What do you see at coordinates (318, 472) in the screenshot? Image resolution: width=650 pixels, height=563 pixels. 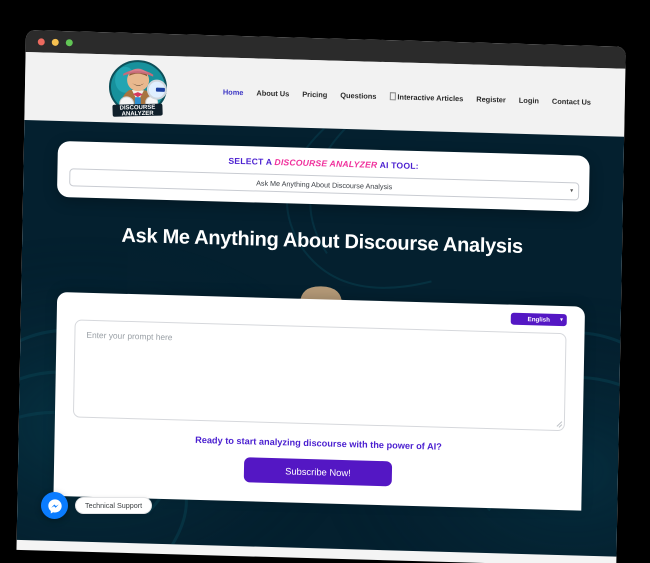 I see `subscribe-now-button: Subscribe Now!` at bounding box center [318, 472].